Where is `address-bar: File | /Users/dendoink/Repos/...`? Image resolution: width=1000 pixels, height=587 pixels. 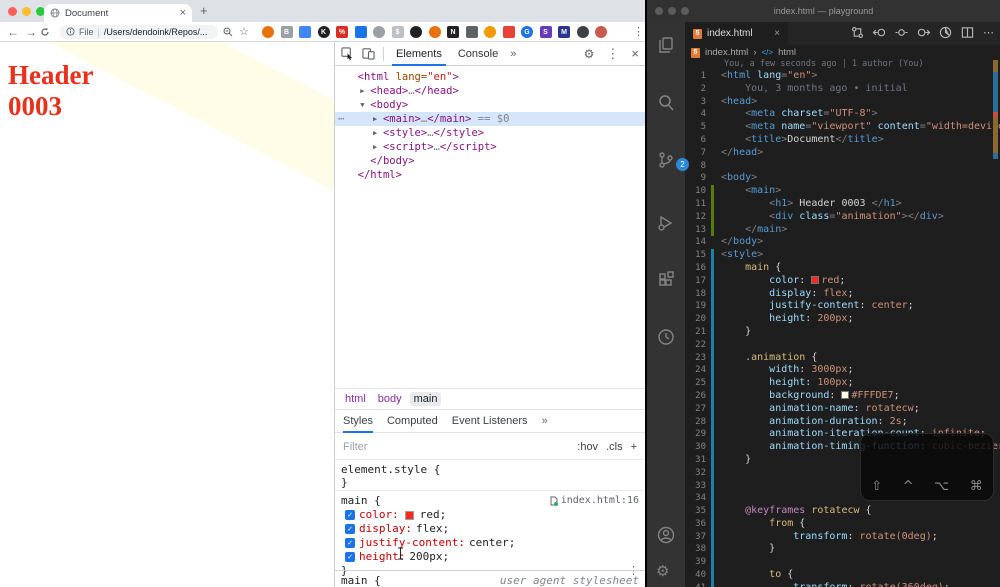 address-bar: File | /Users/dendoink/Repos/... is located at coordinates (139, 31).